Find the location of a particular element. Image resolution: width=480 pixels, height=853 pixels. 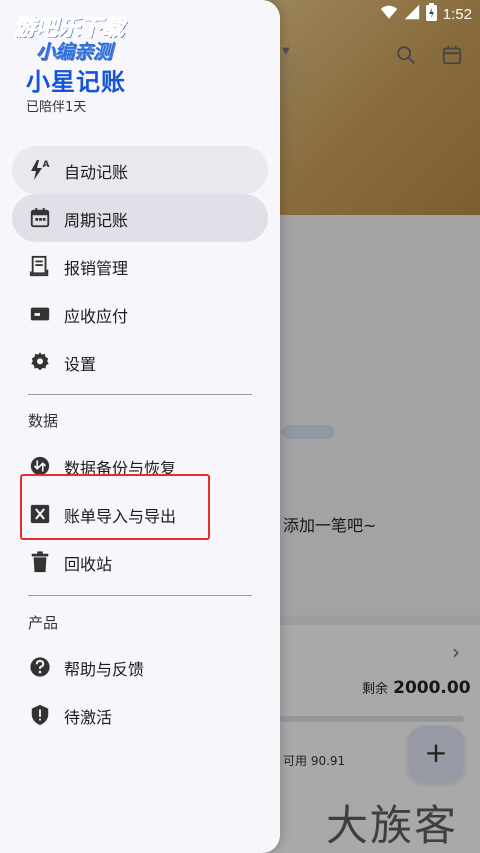

menu-item-help-feedback: 帮助与反馈 is located at coordinates (140, 667).